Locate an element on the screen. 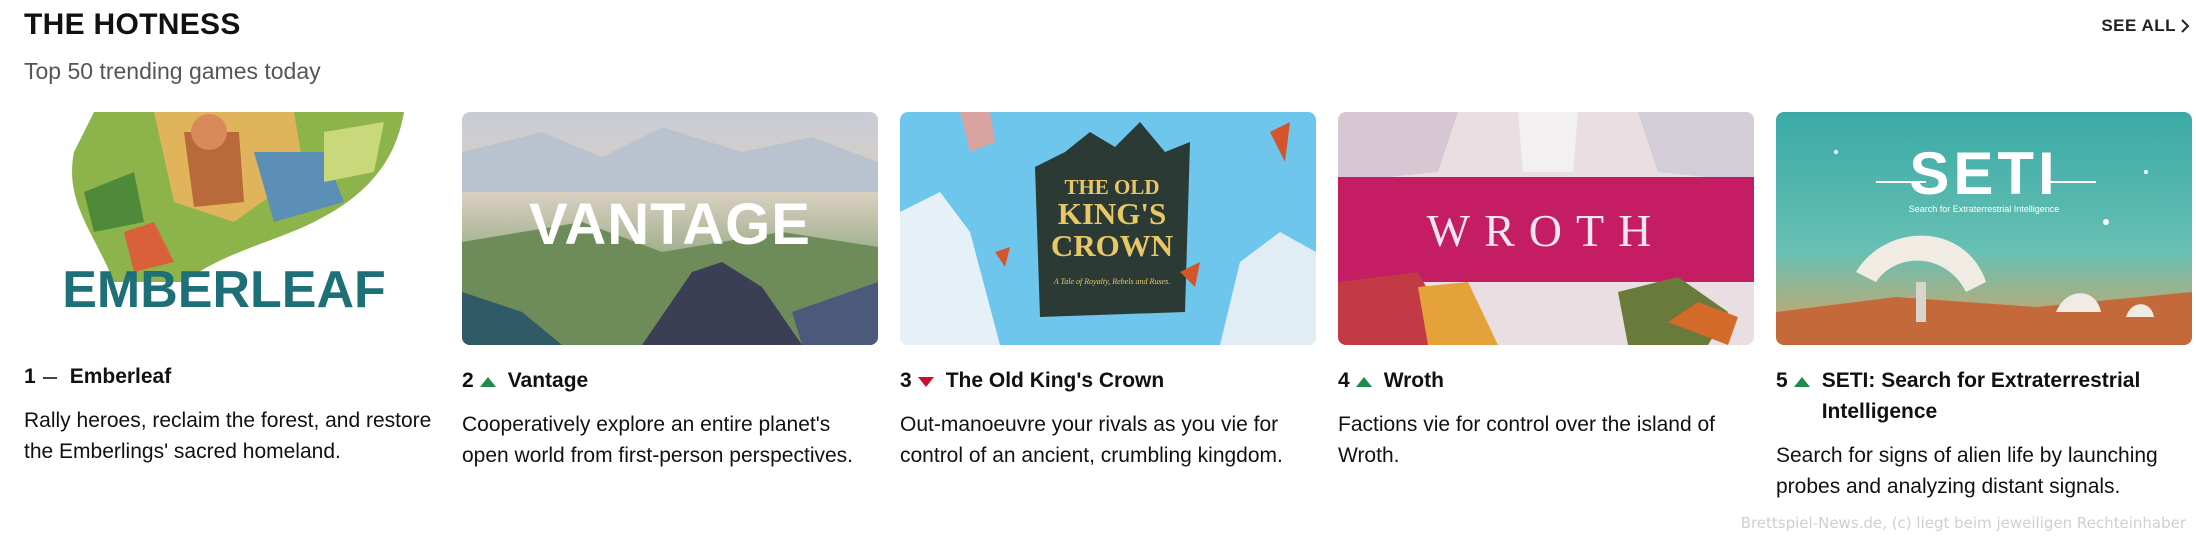 The width and height of the screenshot is (2196, 536). emberleaf-logo: EMBERLEAF is located at coordinates (224, 290).